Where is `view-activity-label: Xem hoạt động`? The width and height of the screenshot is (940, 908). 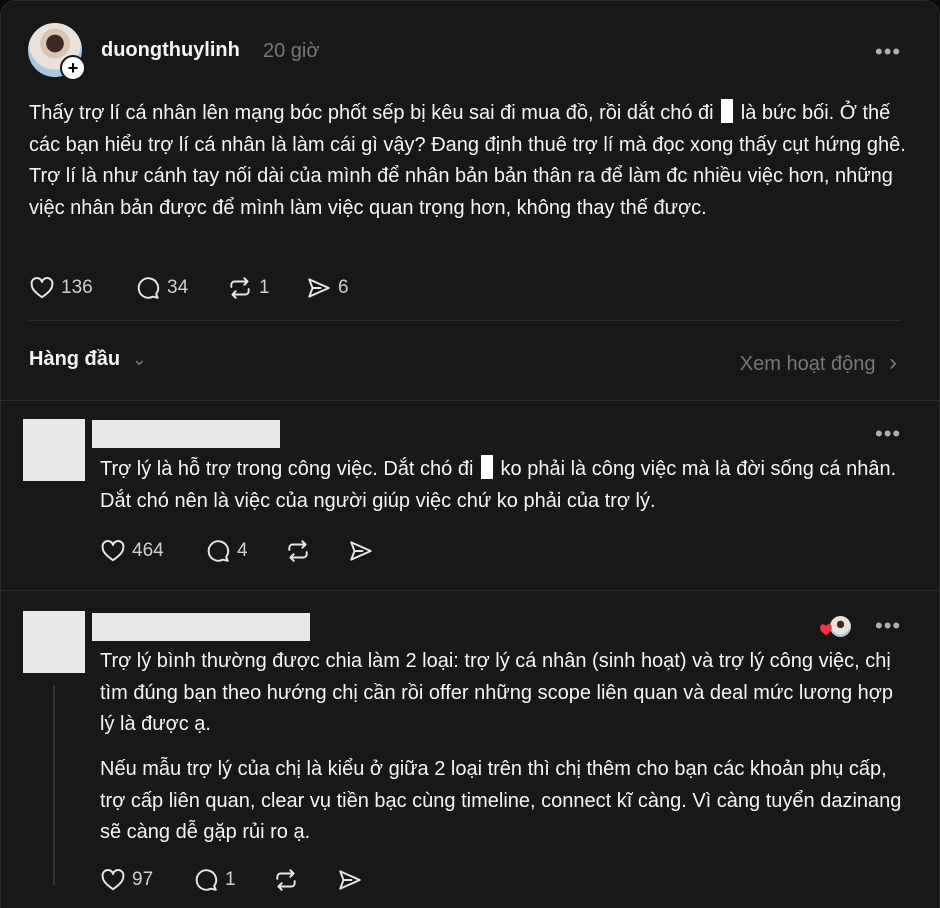 view-activity-label: Xem hoạt động is located at coordinates (807, 364).